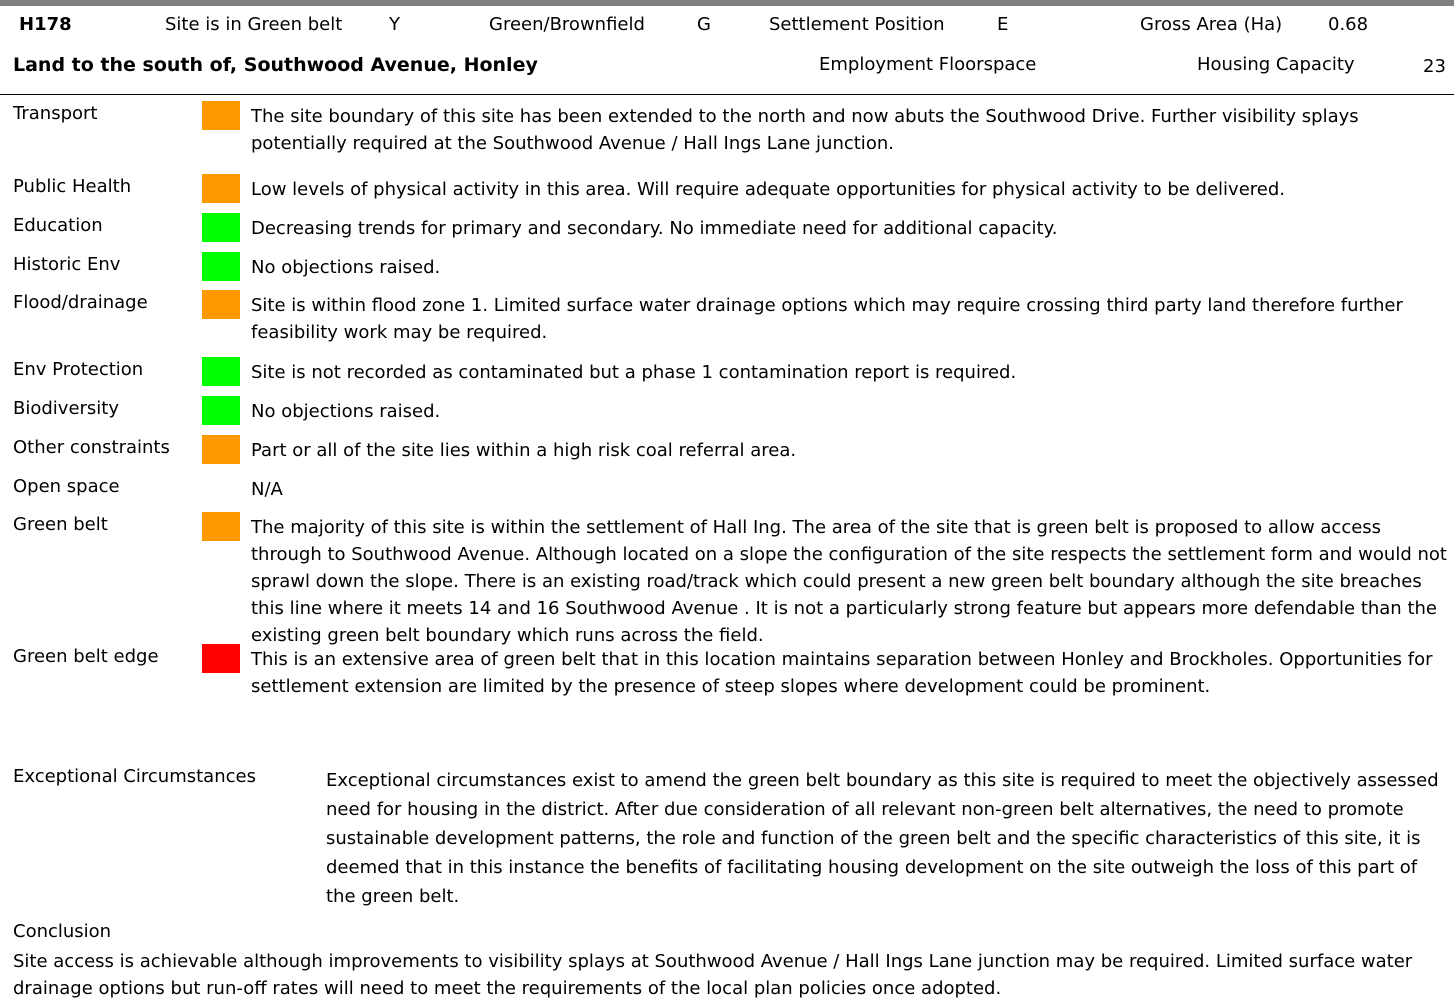 This screenshot has height=1003, width=1454. What do you see at coordinates (134, 776) in the screenshot?
I see `exceptional-circumstances-label: Exceptional Circumstances` at bounding box center [134, 776].